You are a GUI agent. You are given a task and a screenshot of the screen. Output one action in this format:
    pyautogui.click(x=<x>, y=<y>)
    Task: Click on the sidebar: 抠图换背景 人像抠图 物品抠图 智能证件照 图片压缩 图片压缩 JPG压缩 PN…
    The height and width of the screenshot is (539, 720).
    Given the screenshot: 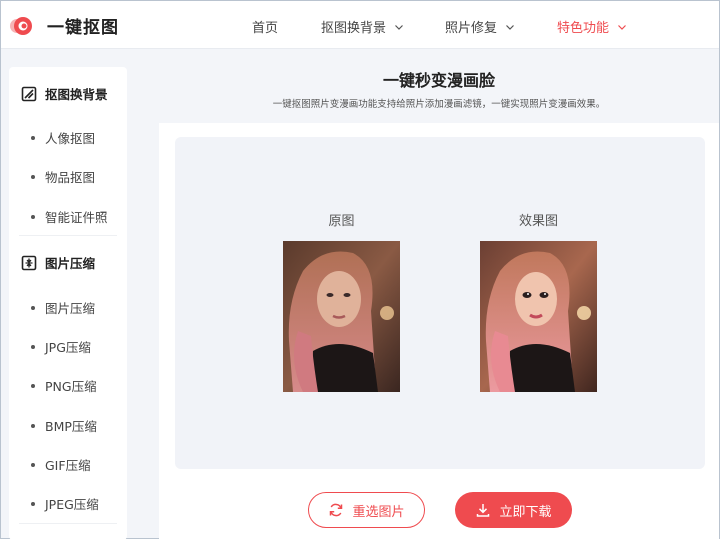 What is the action you would take?
    pyautogui.click(x=68, y=303)
    